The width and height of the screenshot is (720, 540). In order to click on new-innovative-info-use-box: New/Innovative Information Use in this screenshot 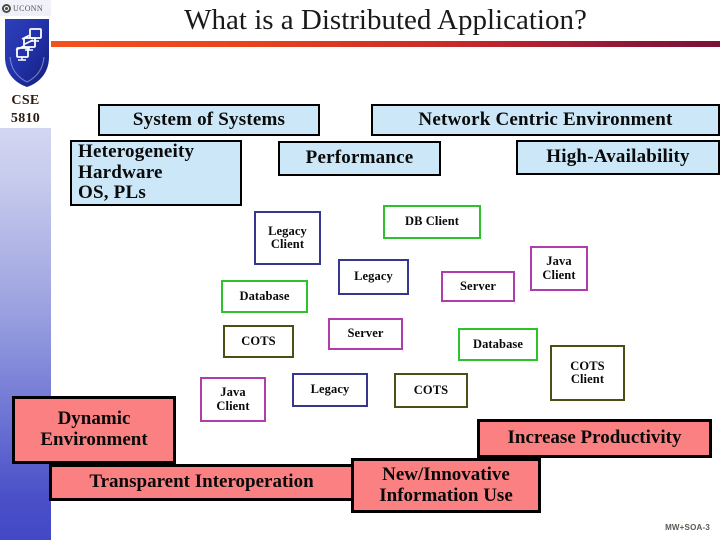, I will do `click(446, 485)`.